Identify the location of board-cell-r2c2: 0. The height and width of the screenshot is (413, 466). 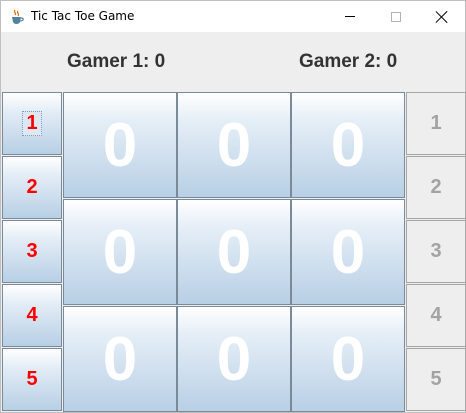
(234, 252).